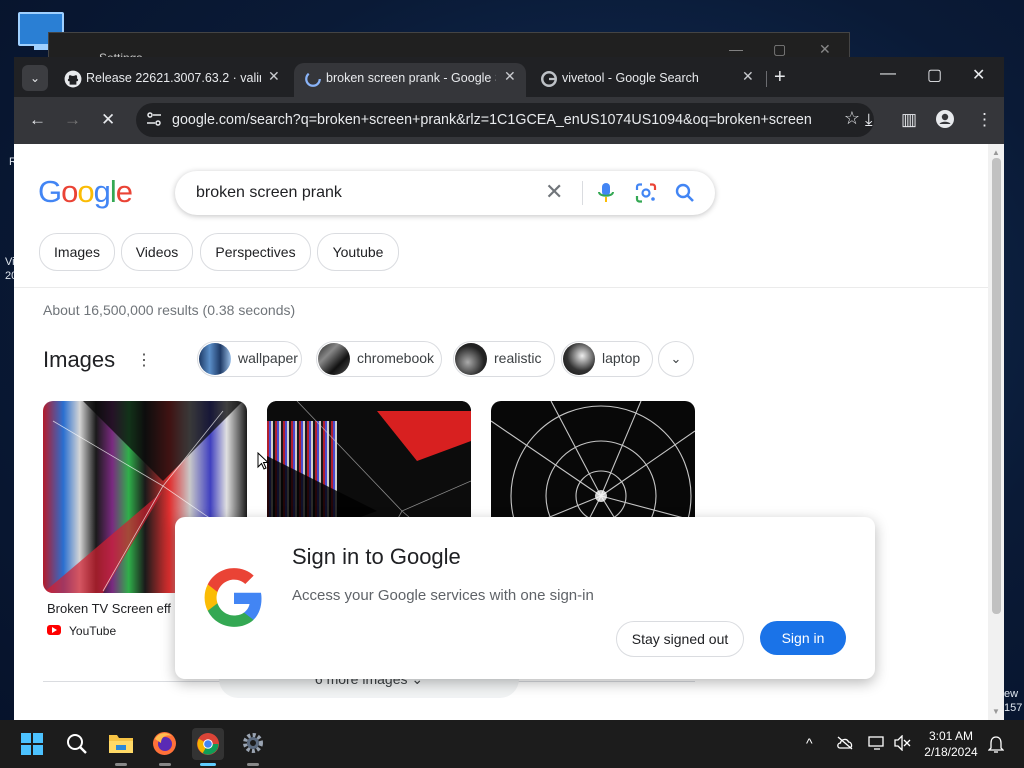 Image resolution: width=1024 pixels, height=768 pixels. I want to click on volume-muted-icon, so click(902, 743).